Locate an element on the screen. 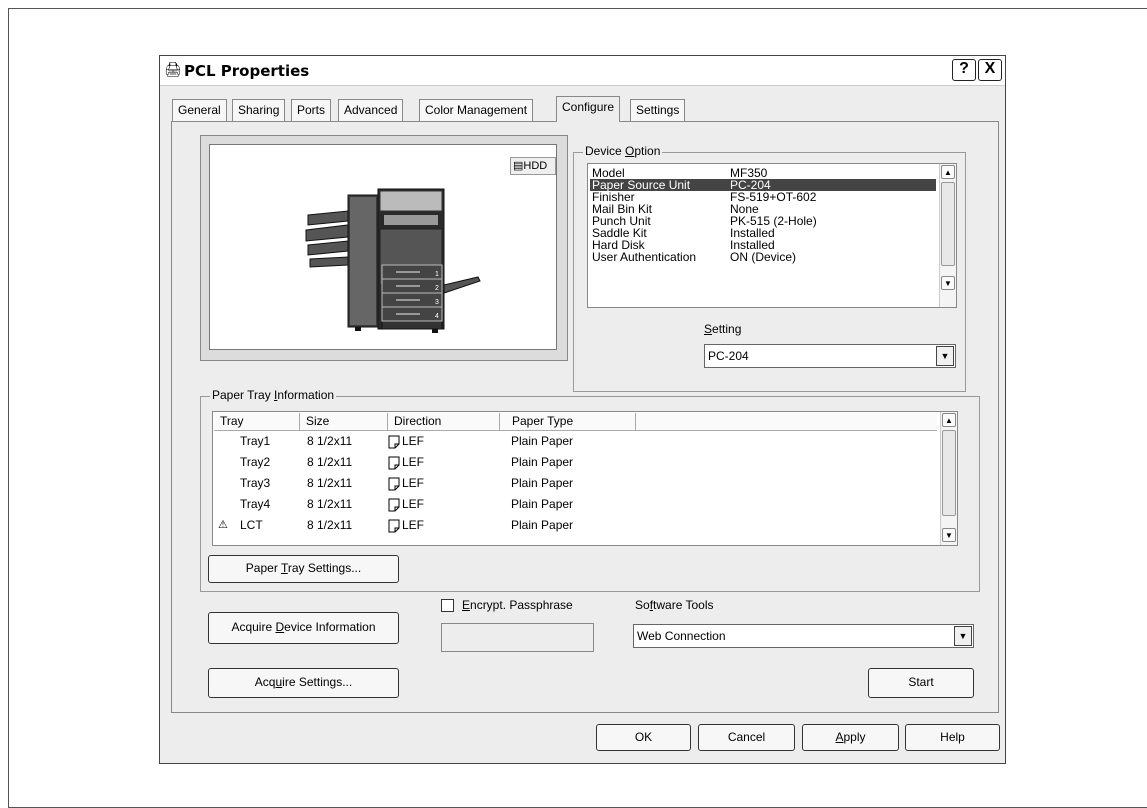 This screenshot has width=1147, height=808. device-option-scrollbar: ▲ ▼ is located at coordinates (947, 235).